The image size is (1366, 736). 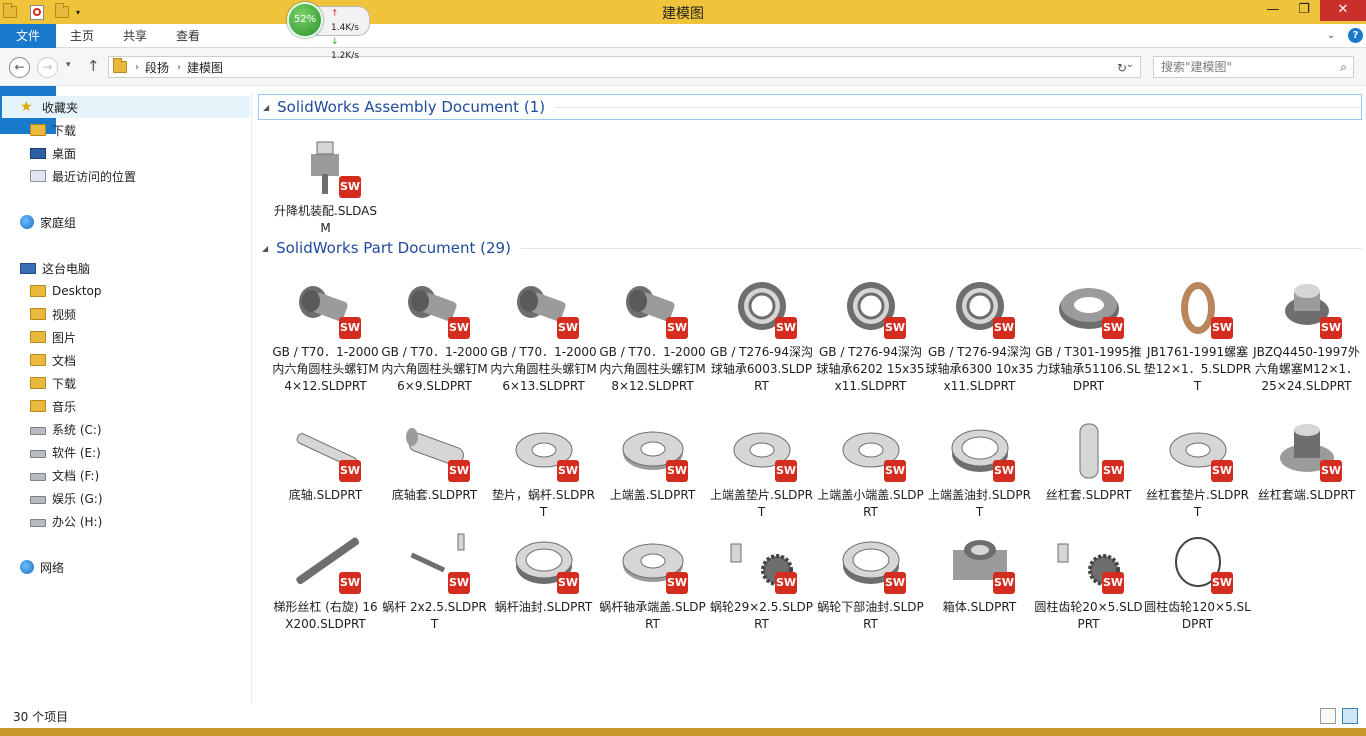 I want to click on file-item: SW 底轴.SLDPRT, so click(x=325, y=475).